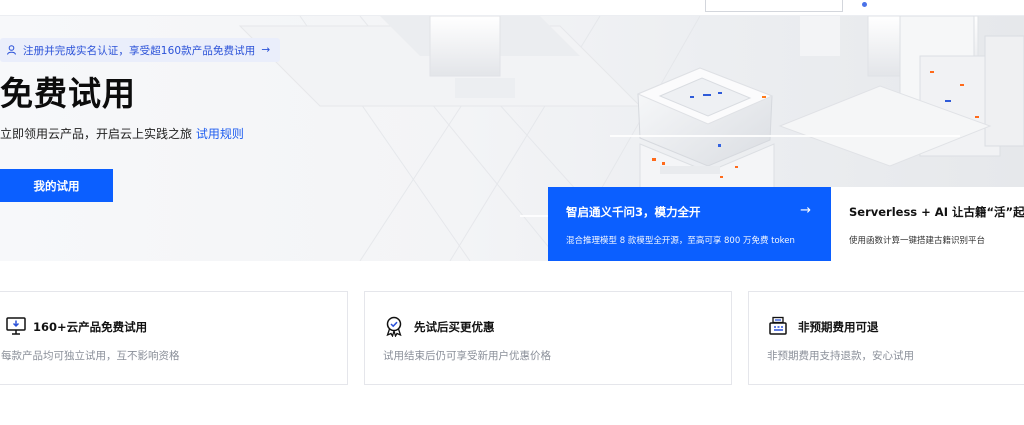 Image resolution: width=1024 pixels, height=425 pixels. What do you see at coordinates (680, 241) in the screenshot?
I see `card-description: 混合推理模型 8 款模型全开源，至高可享 800 万免费 token` at bounding box center [680, 241].